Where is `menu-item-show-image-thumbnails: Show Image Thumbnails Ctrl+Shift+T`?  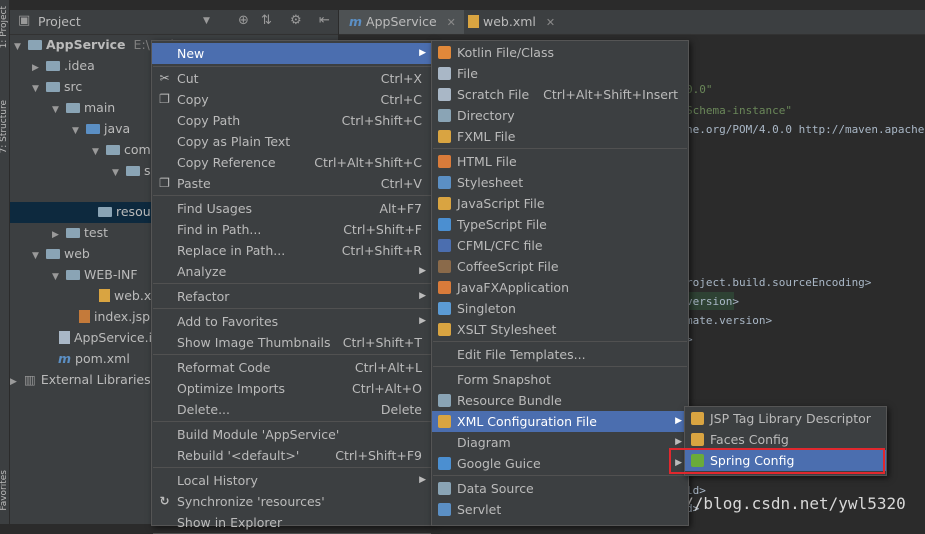
menu-item-show-image-thumbnails: Show Image Thumbnails Ctrl+Shift+T is located at coordinates (292, 342).